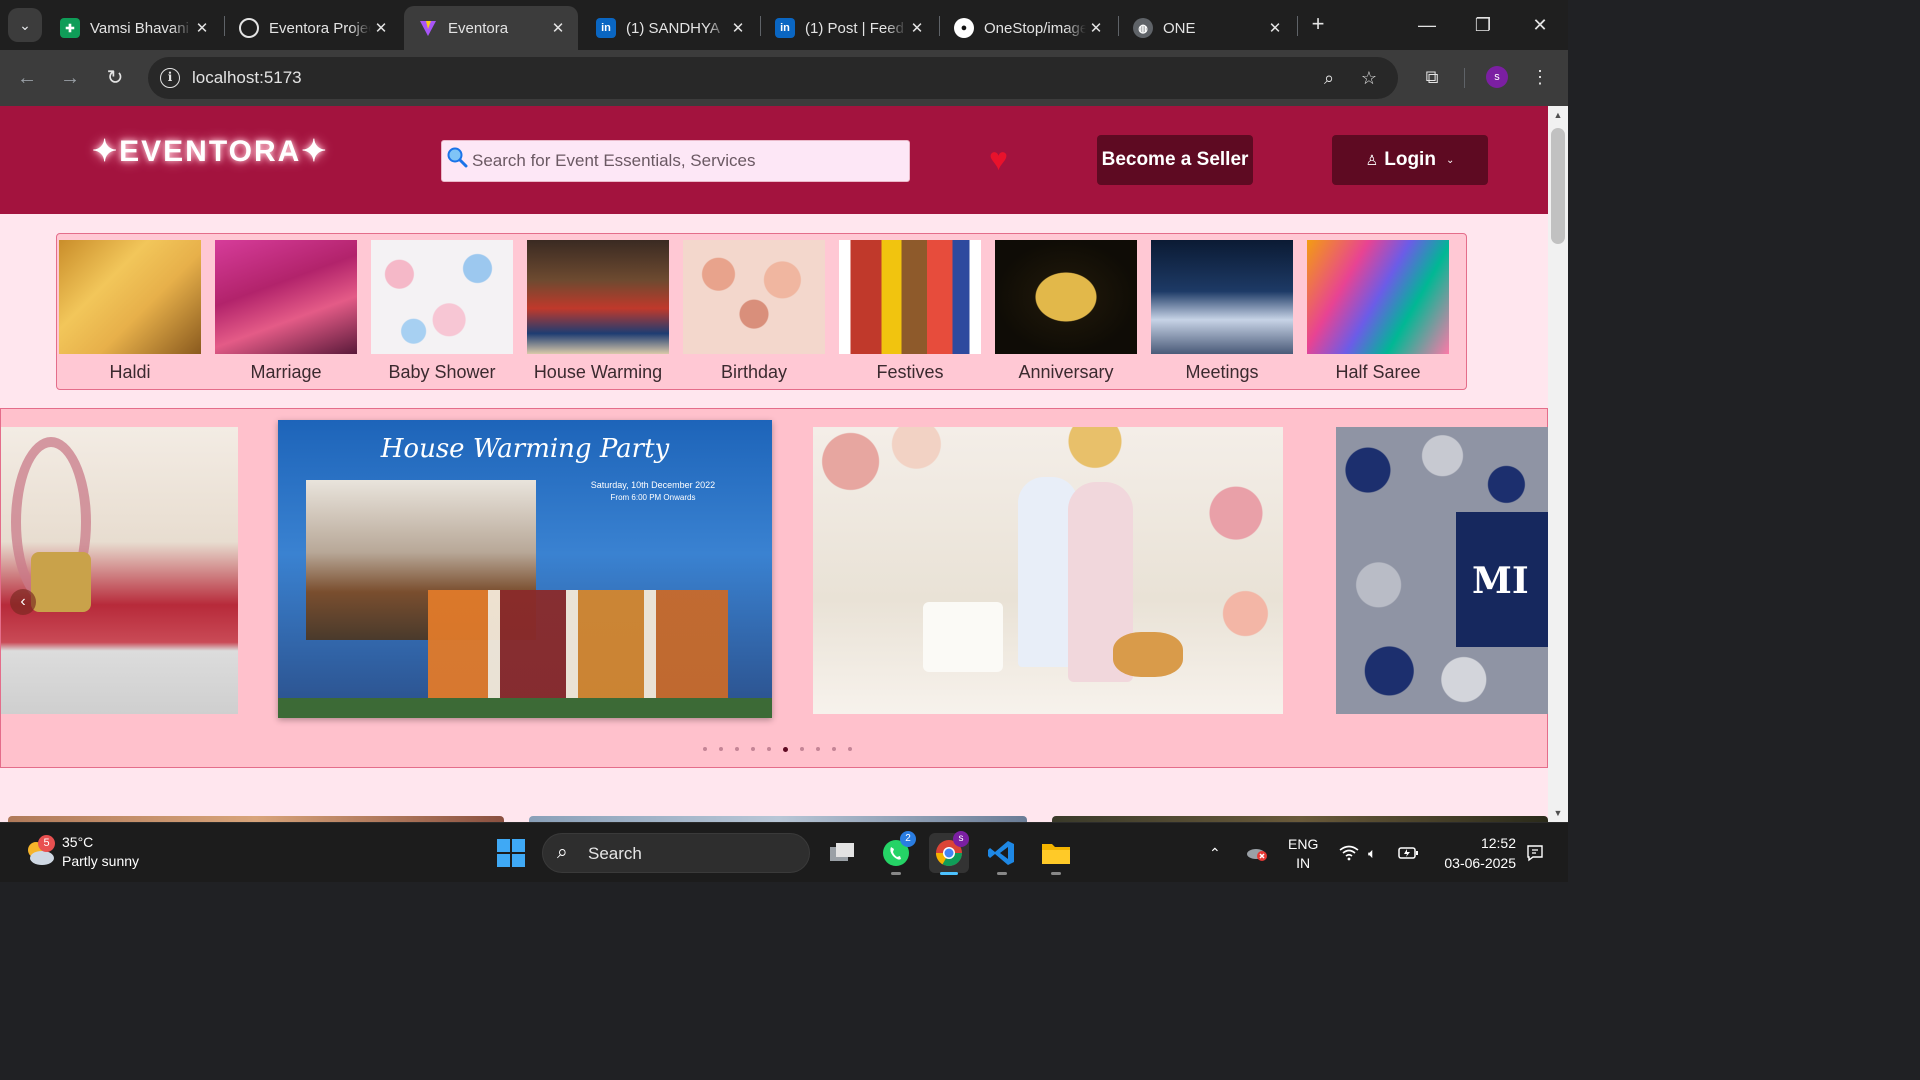  What do you see at coordinates (849, 28) in the screenshot?
I see `browser-tab: in (1) Post | Feed ✕` at bounding box center [849, 28].